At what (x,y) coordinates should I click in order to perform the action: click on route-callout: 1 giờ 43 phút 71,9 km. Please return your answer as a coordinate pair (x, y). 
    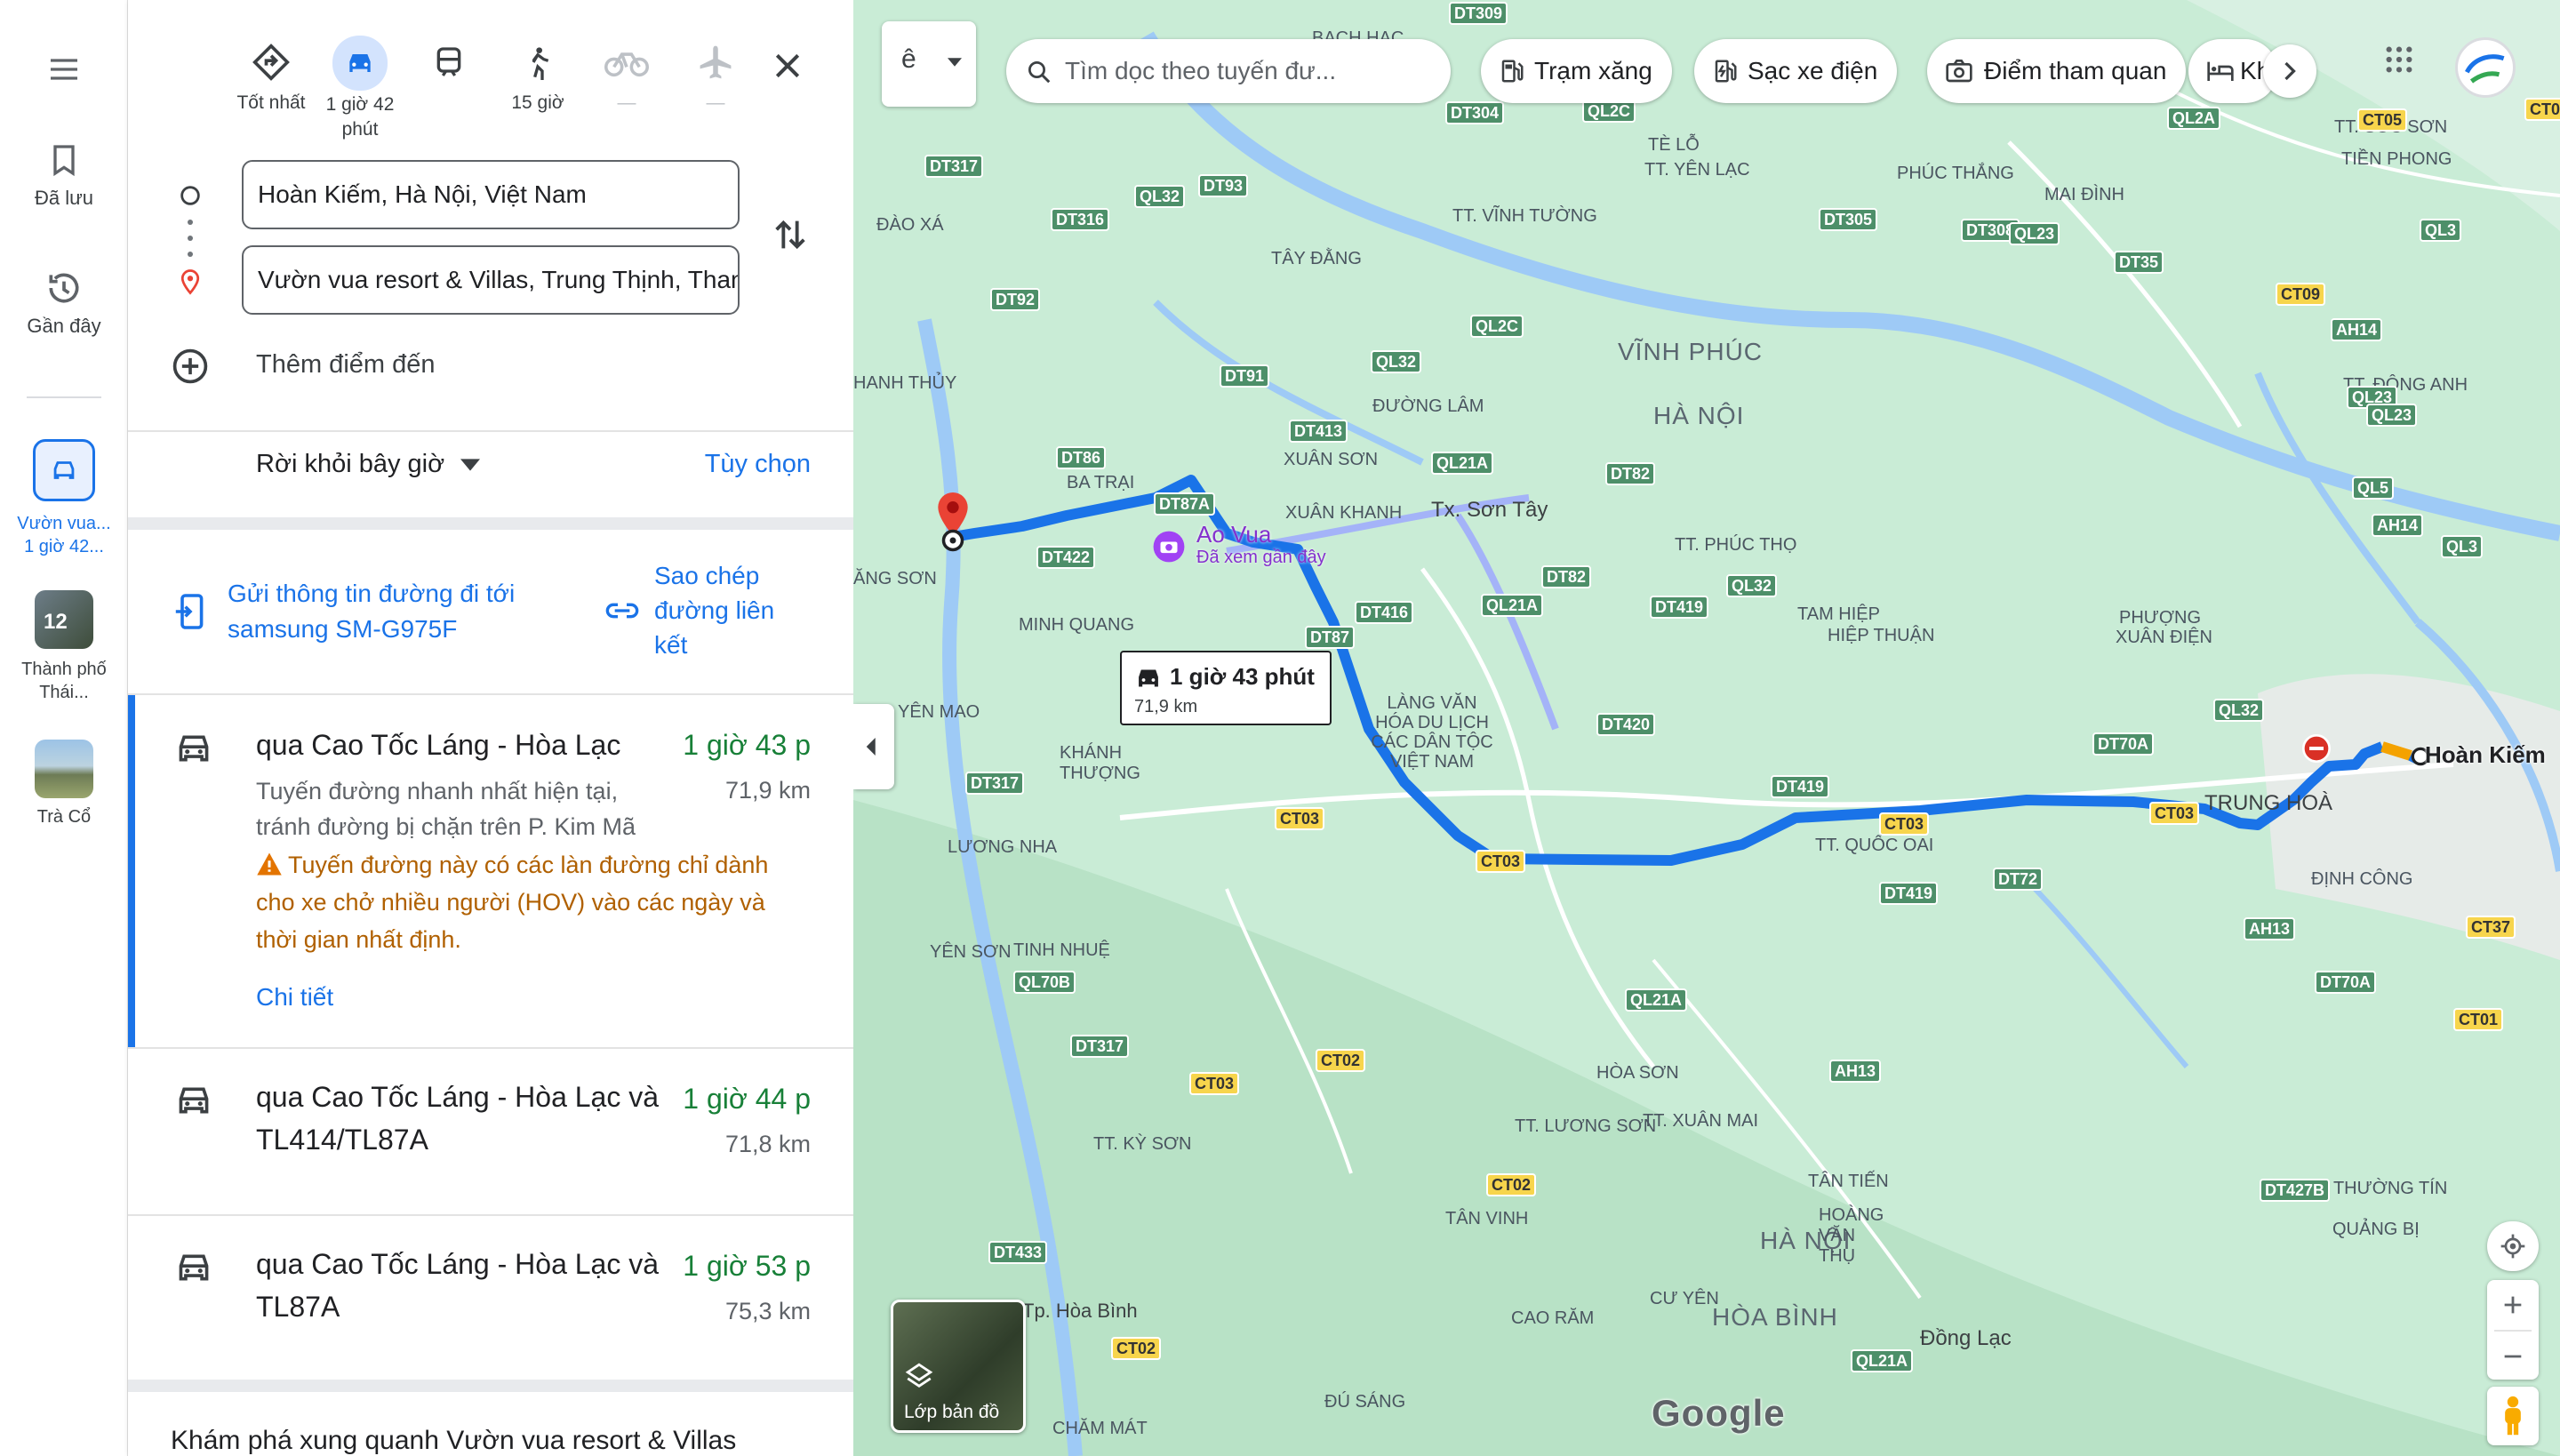
    Looking at the image, I should click on (1226, 688).